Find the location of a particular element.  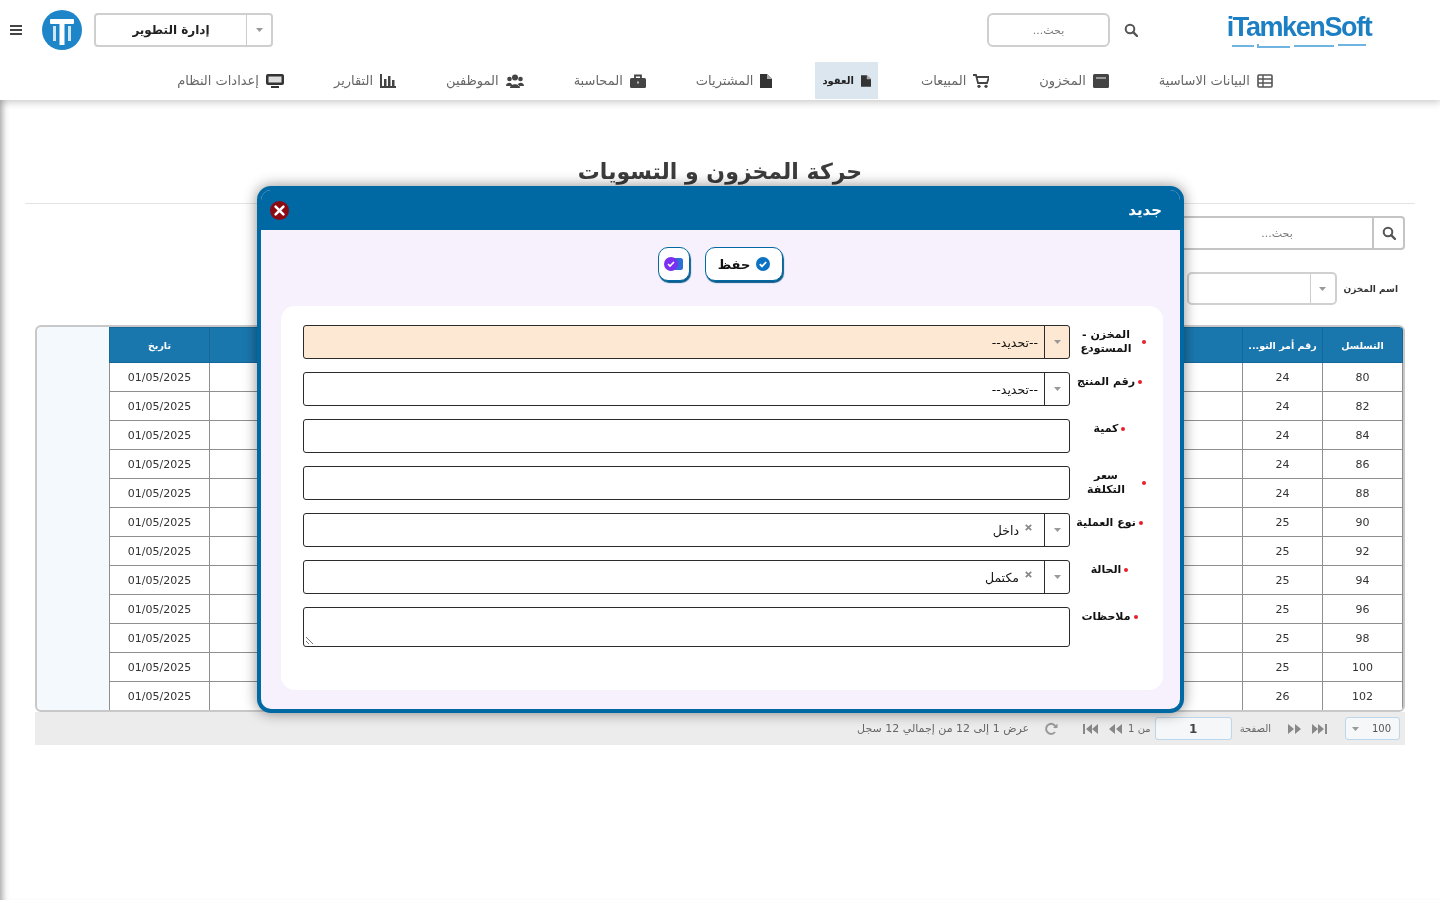

table-cell: 96 is located at coordinates (1362, 609).